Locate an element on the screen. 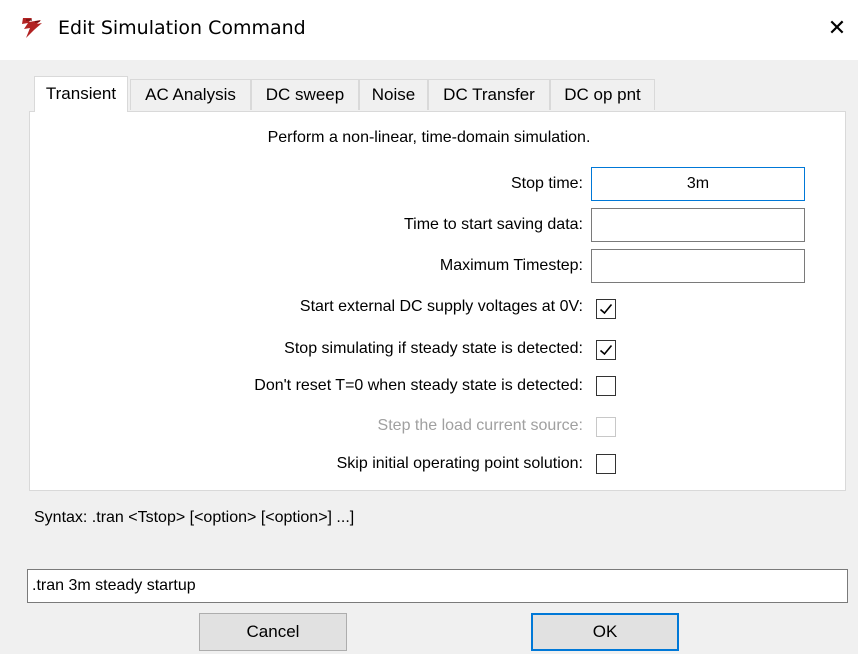  ok-button: OK is located at coordinates (605, 632).